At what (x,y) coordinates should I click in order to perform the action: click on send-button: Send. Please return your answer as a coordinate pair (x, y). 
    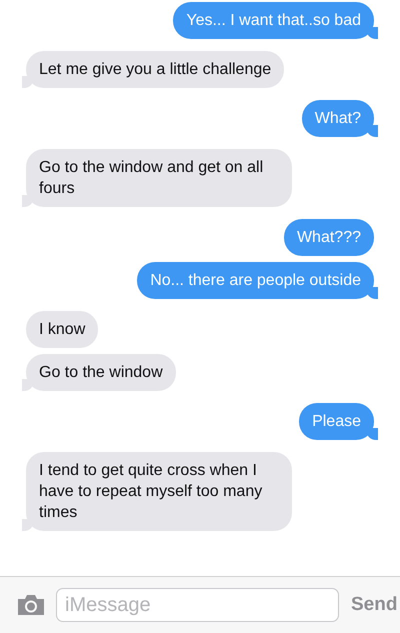
    Looking at the image, I should click on (374, 605).